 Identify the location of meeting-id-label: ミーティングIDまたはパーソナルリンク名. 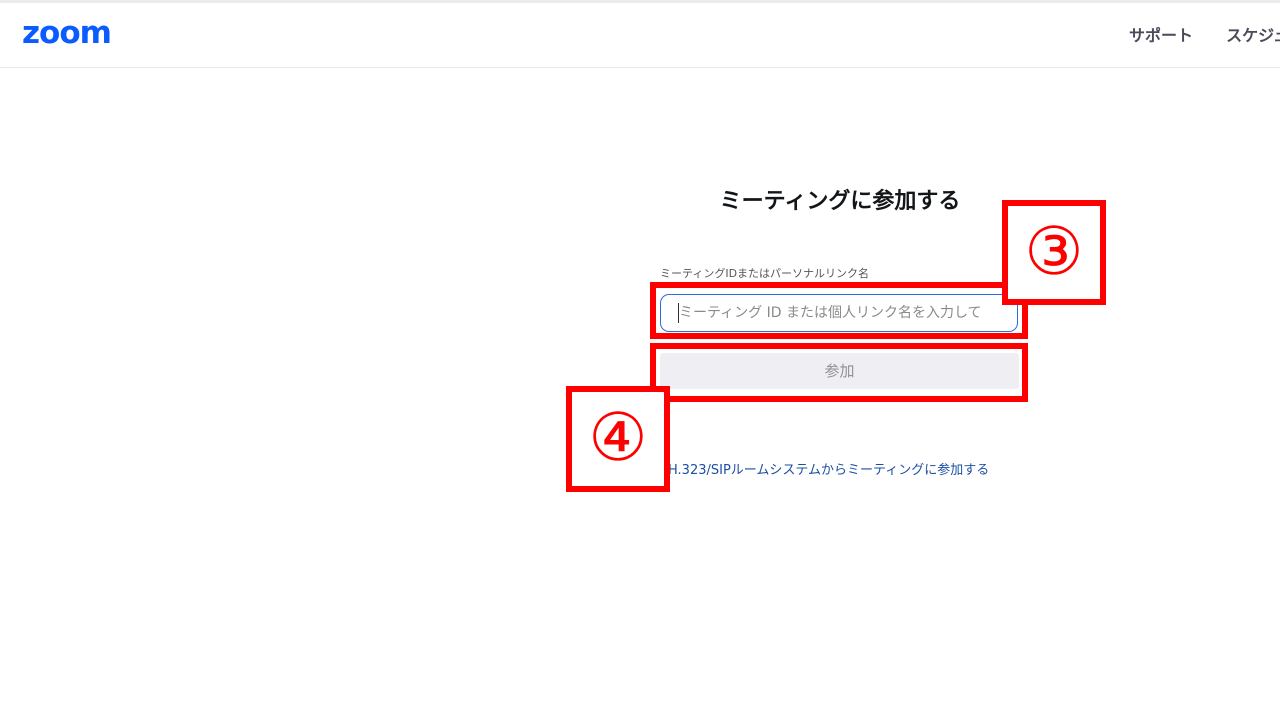
(765, 273).